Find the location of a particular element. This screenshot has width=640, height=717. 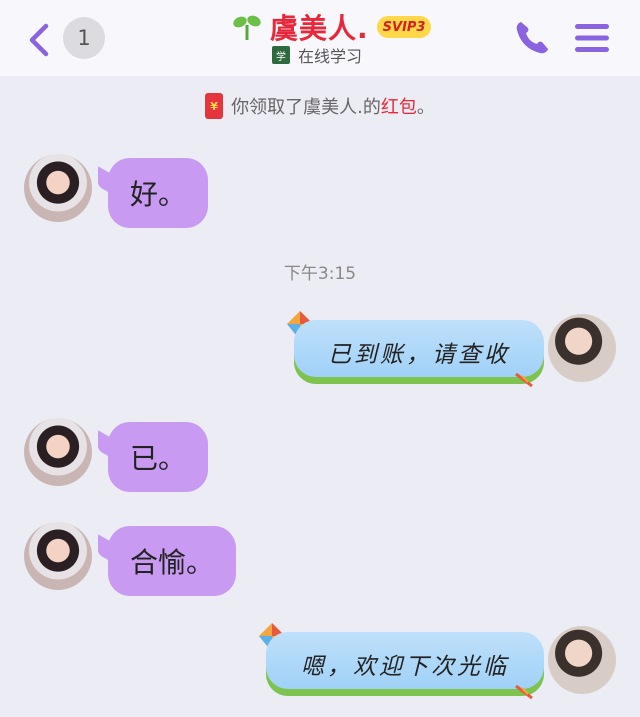

chat-header: 1 虞美人. SVIP3 学 在线学习 is located at coordinates (320, 38).